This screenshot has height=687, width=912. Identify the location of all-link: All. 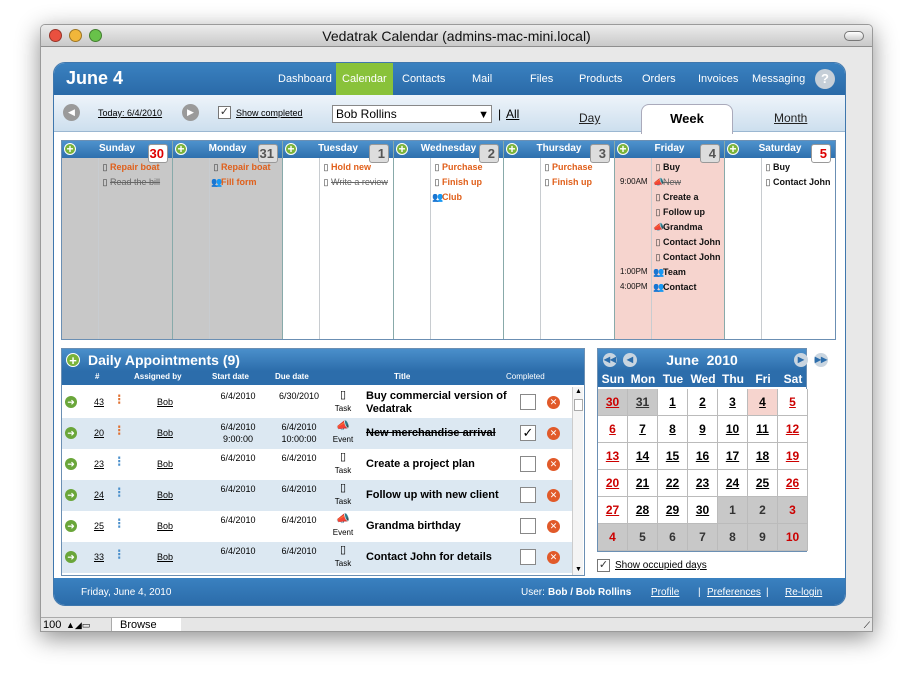
(512, 114).